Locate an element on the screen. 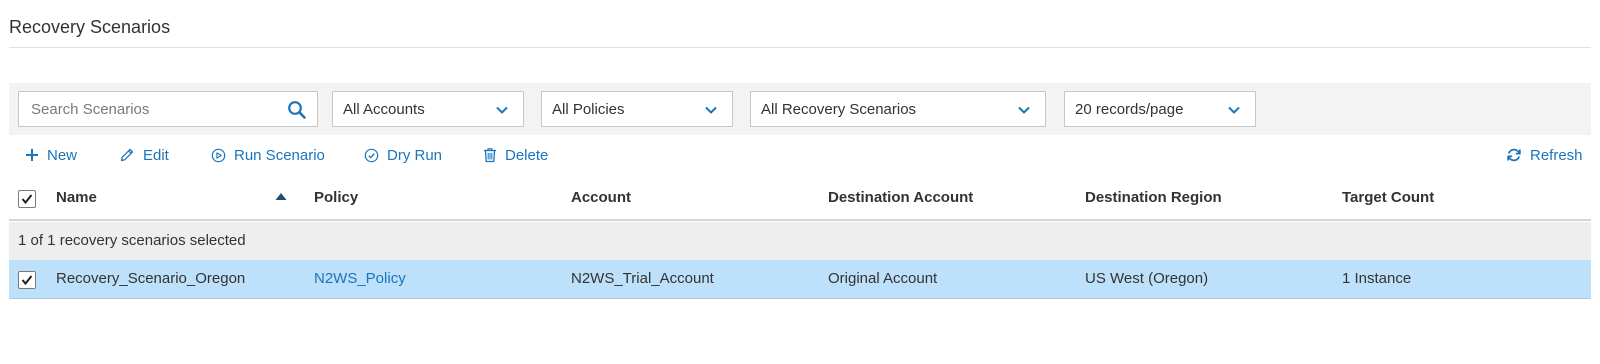 The width and height of the screenshot is (1600, 364). column-header-policy: Policy is located at coordinates (336, 198).